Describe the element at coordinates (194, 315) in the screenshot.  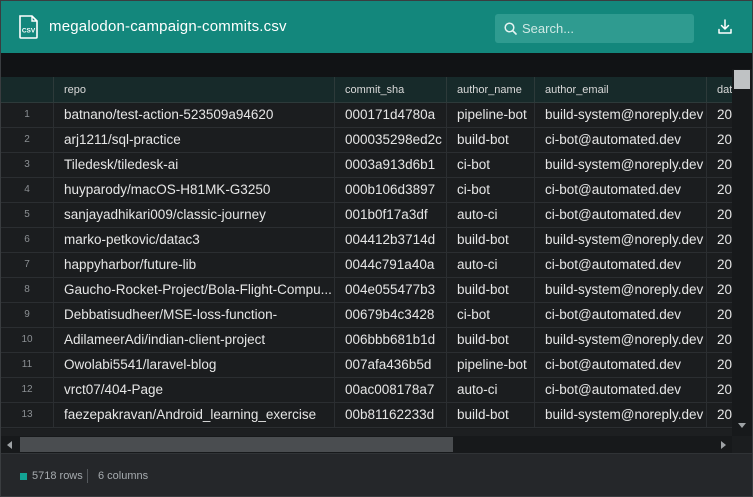
I see `cell-repo: Debbatisudheer/MSE-loss-function-` at that location.